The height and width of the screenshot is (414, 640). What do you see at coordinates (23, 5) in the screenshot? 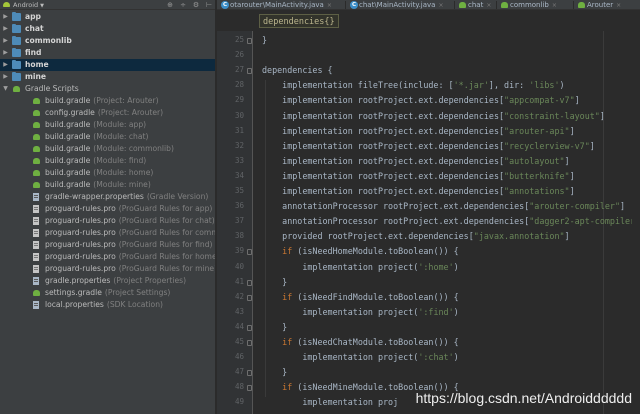
I see `project-view-selector: Android ▼` at bounding box center [23, 5].